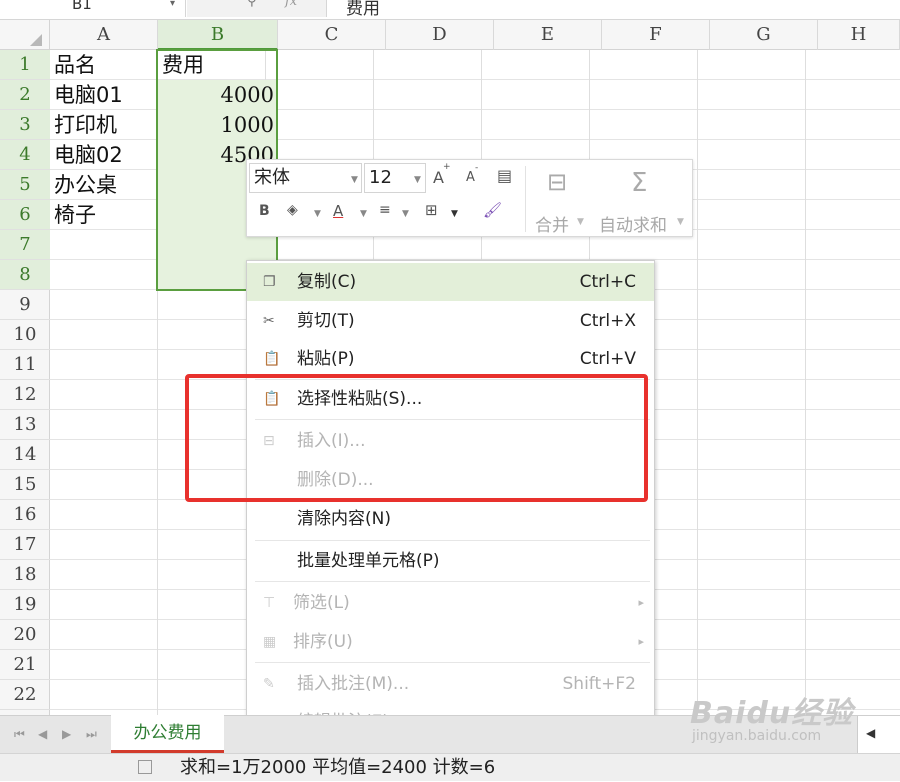 Image resolution: width=900 pixels, height=782 pixels. I want to click on formula-bar: B1 ▾ ⚲ fx 费用, so click(450, 10).